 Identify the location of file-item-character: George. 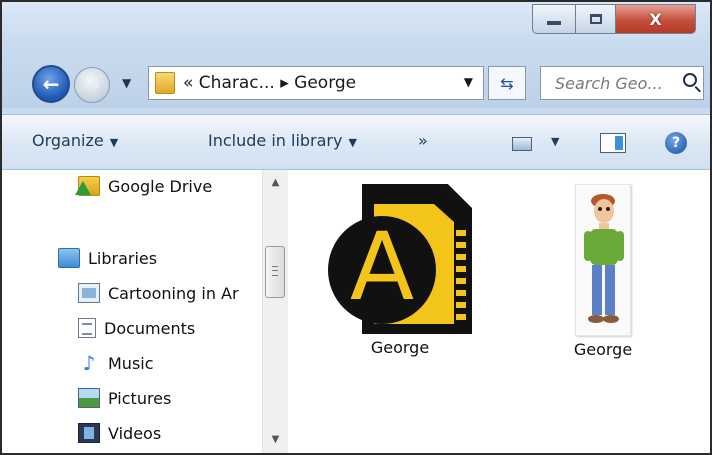
(603, 271).